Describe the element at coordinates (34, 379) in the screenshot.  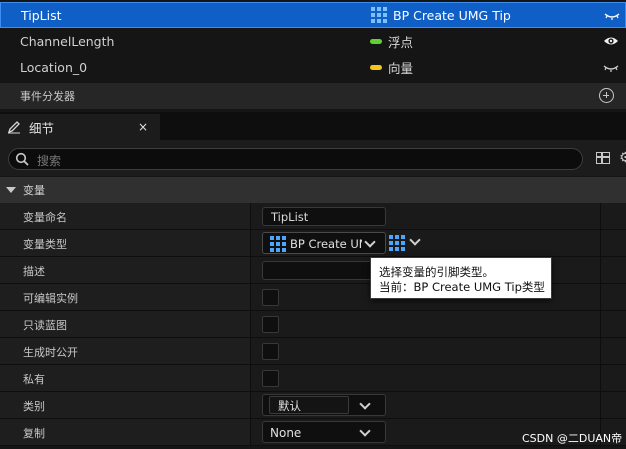
I see `property-label: 私有` at that location.